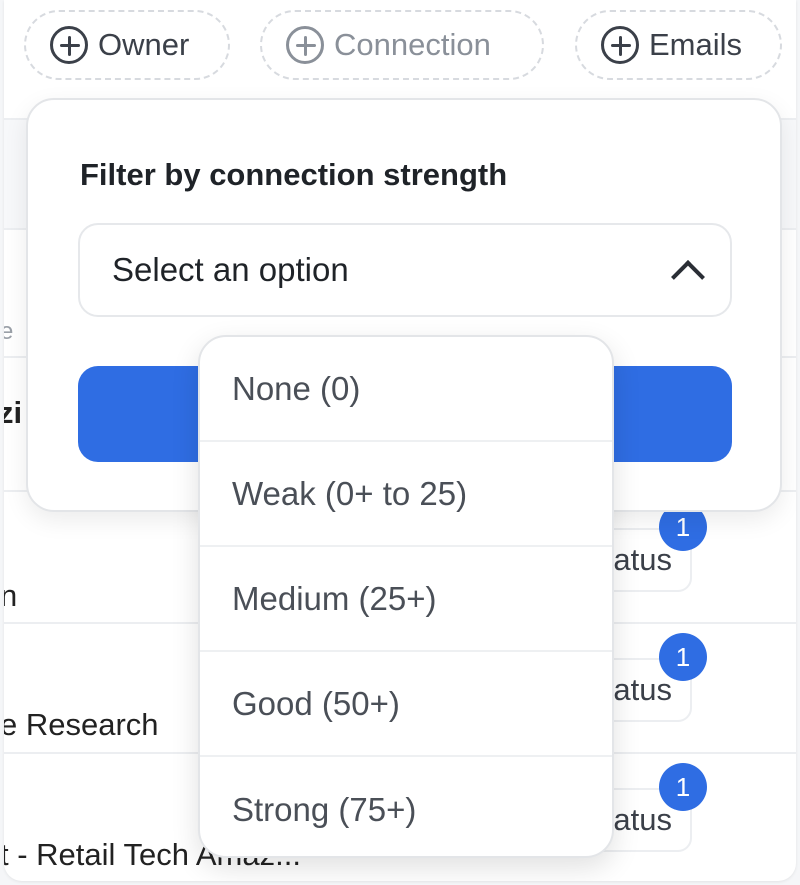  What do you see at coordinates (11, 595) in the screenshot?
I see `row-name-fragment: n` at bounding box center [11, 595].